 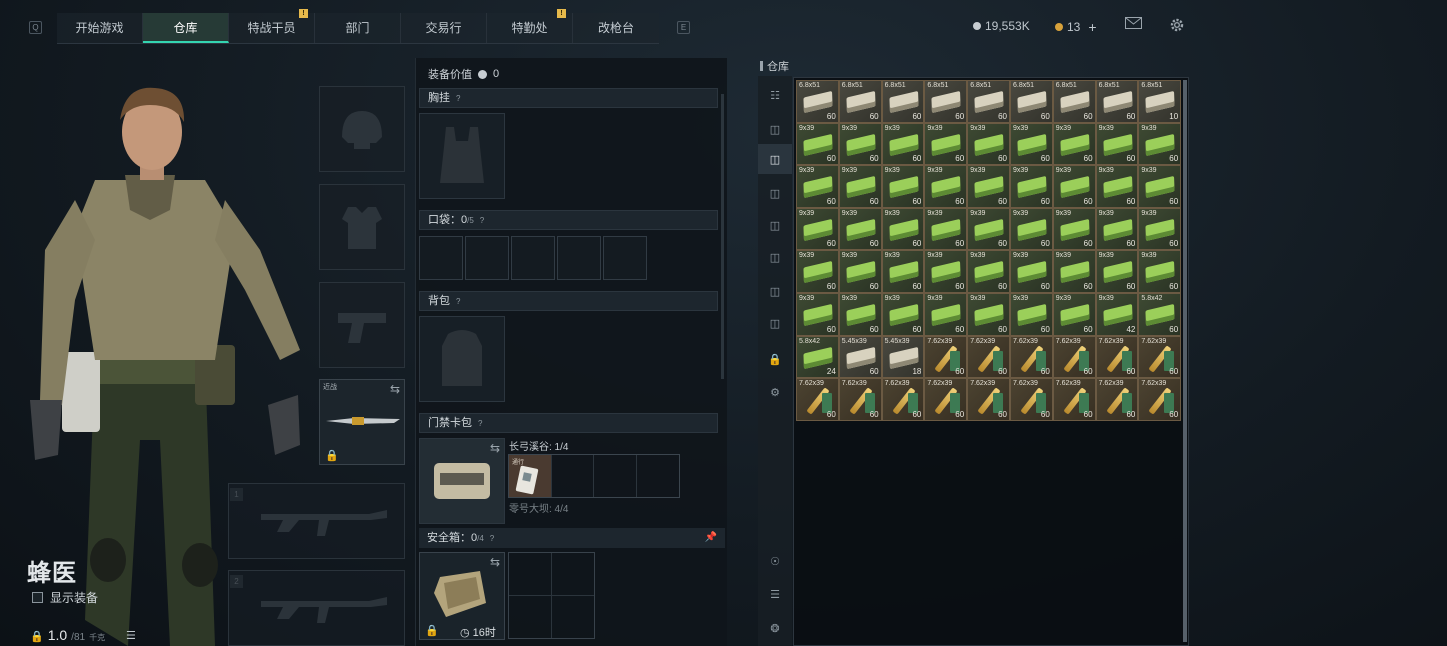 What do you see at coordinates (462, 156) in the screenshot?
I see `chest-rig-slot` at bounding box center [462, 156].